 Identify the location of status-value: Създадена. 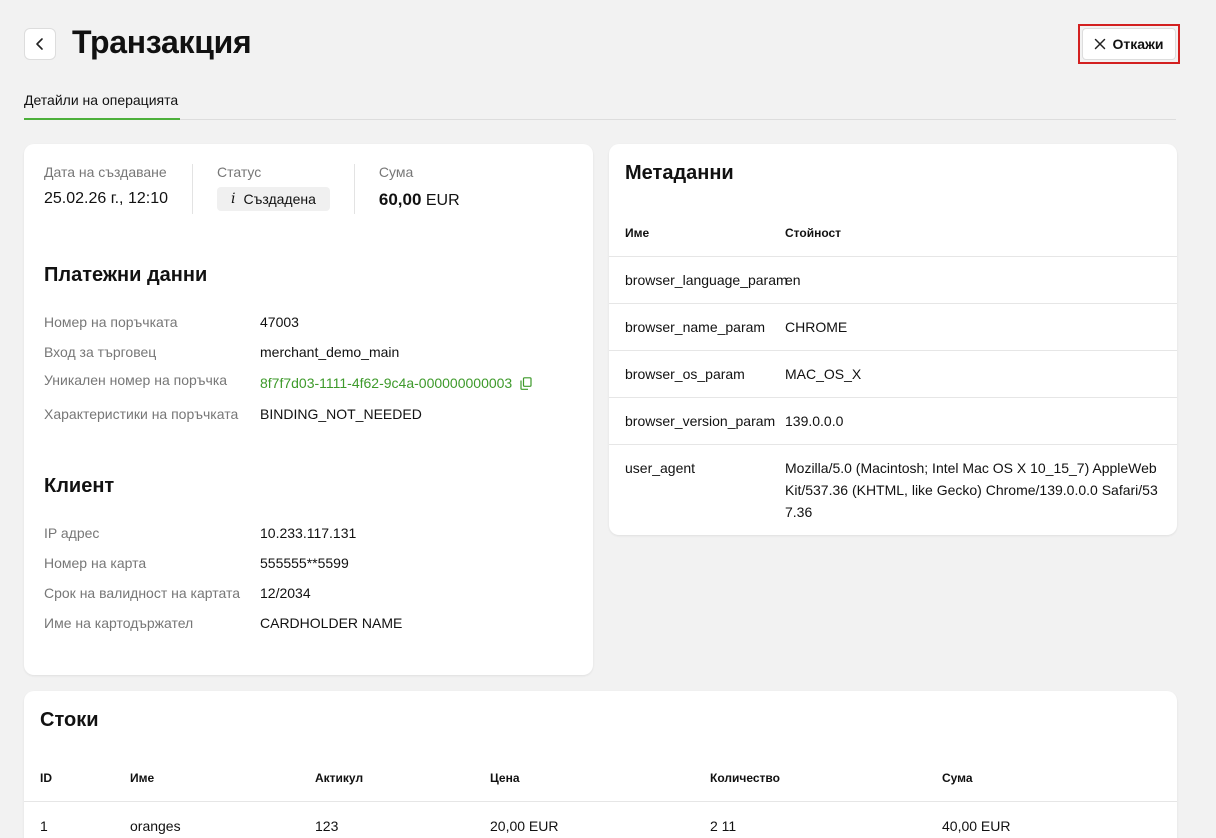
(279, 199).